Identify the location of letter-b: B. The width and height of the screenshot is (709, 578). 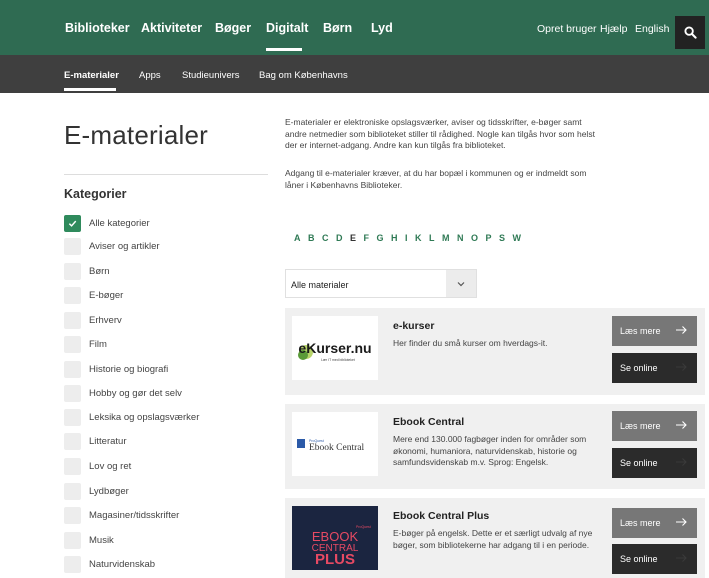
(311, 238).